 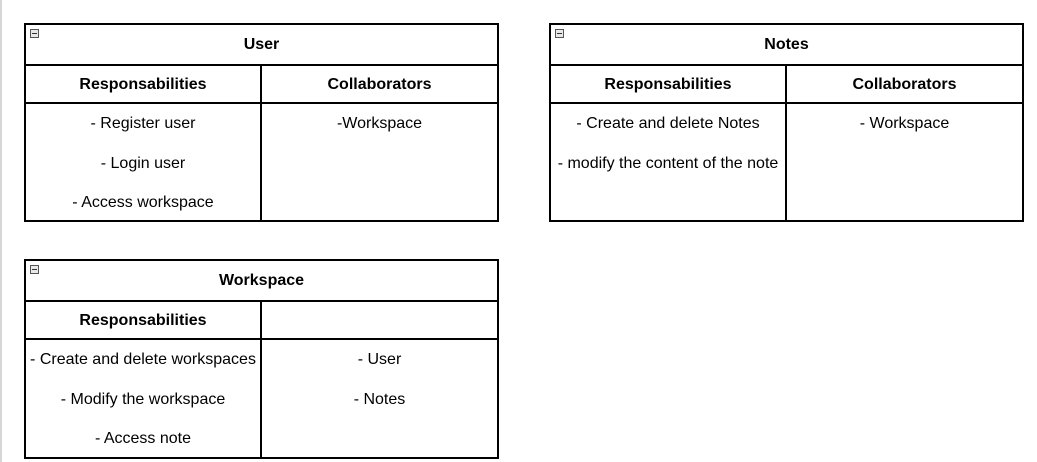 I want to click on card-title: Notes, so click(x=786, y=44).